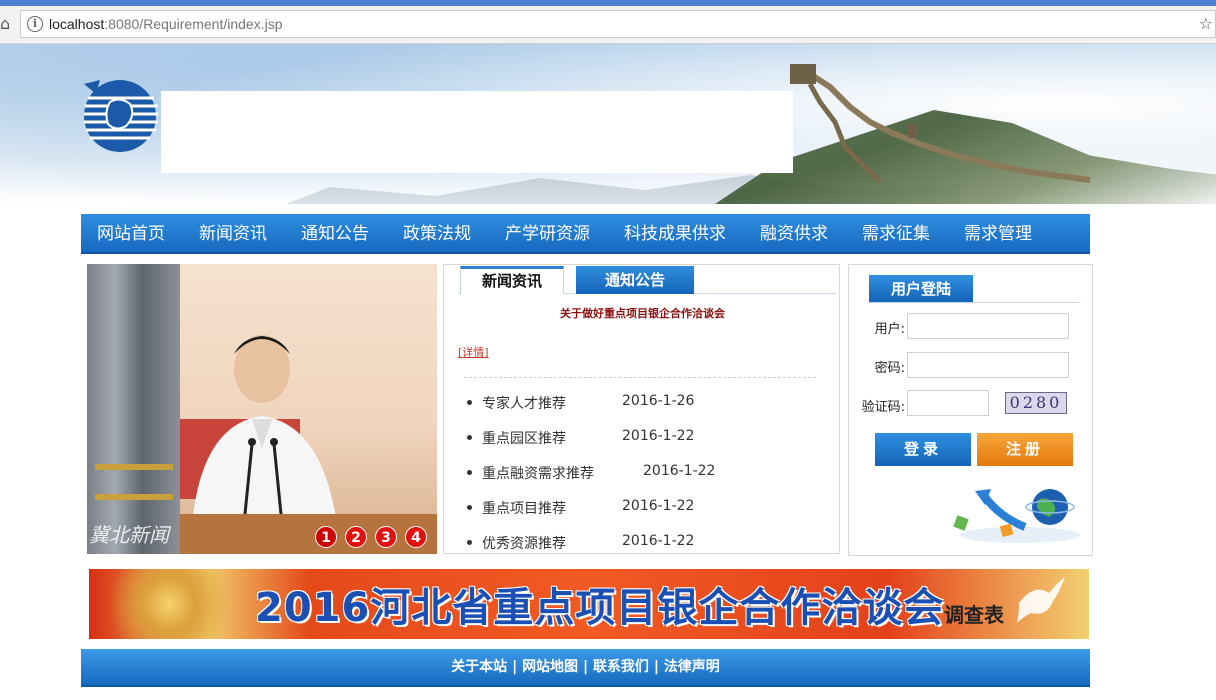 The height and width of the screenshot is (700, 1216). What do you see at coordinates (948, 403) in the screenshot?
I see `captcha-input` at bounding box center [948, 403].